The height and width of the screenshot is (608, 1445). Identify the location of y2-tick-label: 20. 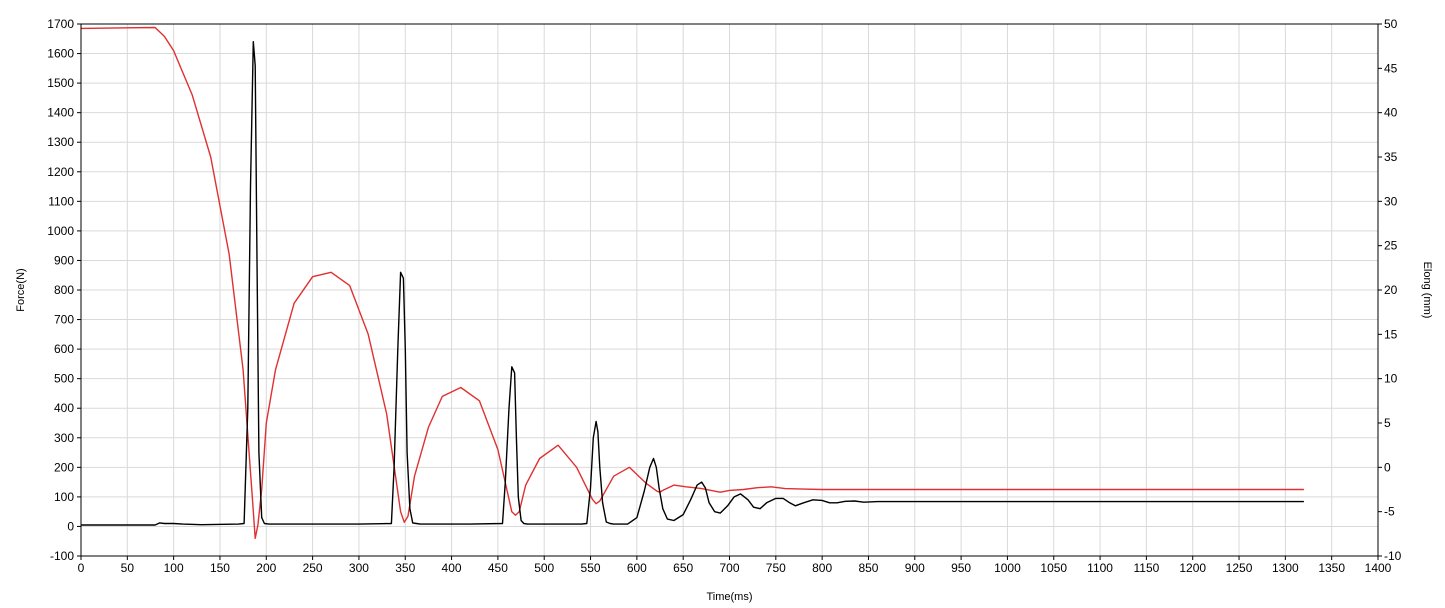
(1391, 290).